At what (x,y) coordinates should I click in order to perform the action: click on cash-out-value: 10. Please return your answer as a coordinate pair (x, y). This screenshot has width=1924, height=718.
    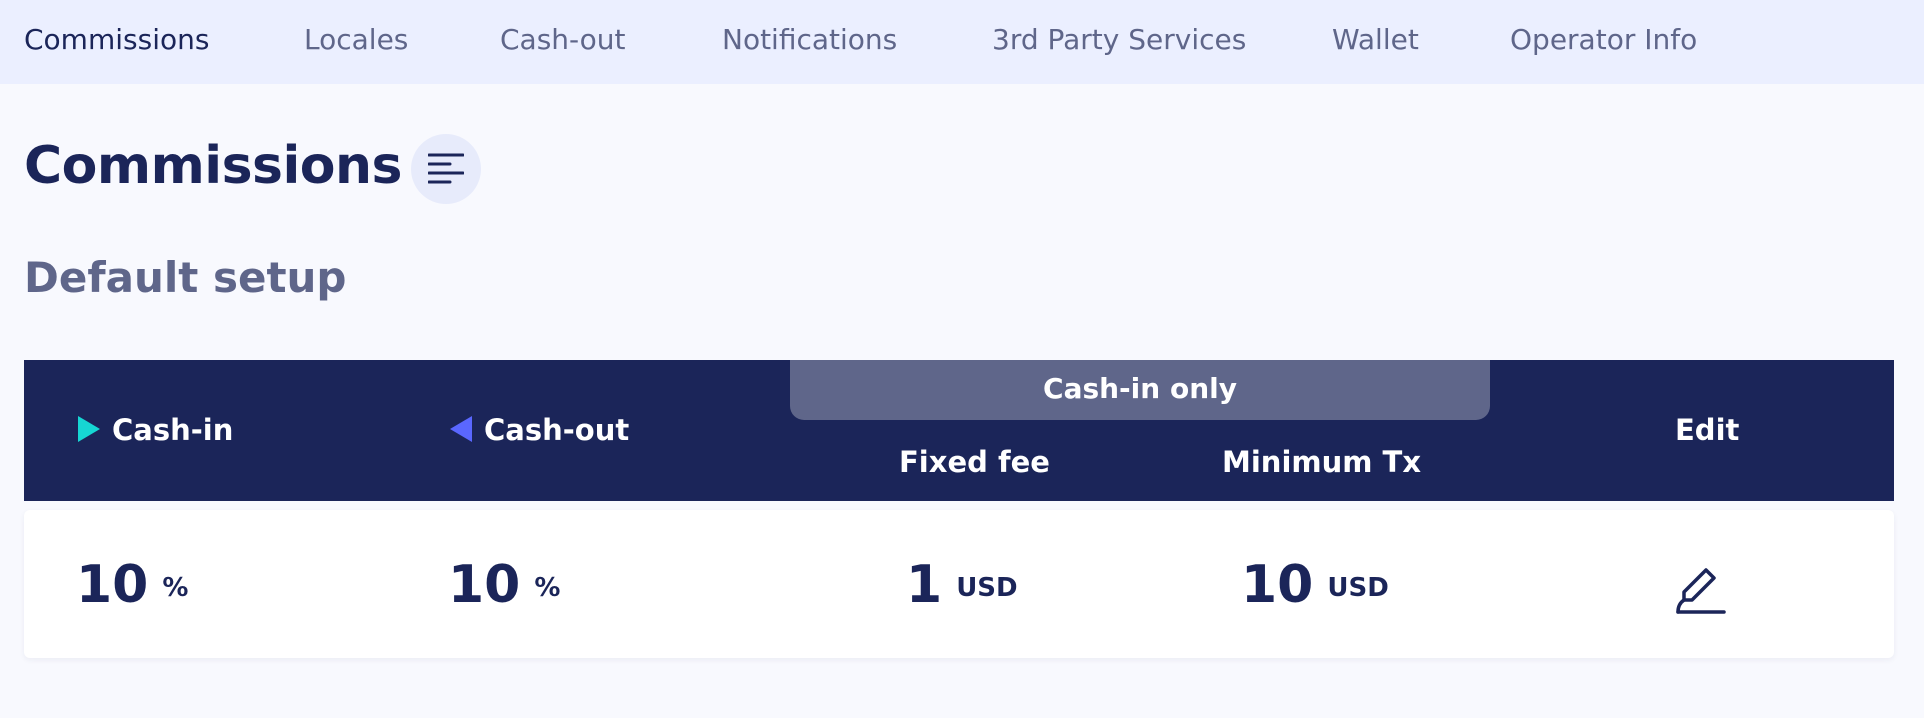
    Looking at the image, I should click on (484, 585).